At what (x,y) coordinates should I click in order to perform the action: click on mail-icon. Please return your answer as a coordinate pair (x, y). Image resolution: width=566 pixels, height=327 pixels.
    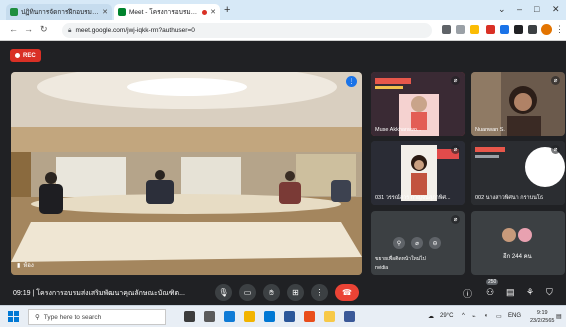
    Looking at the image, I should click on (269, 316).